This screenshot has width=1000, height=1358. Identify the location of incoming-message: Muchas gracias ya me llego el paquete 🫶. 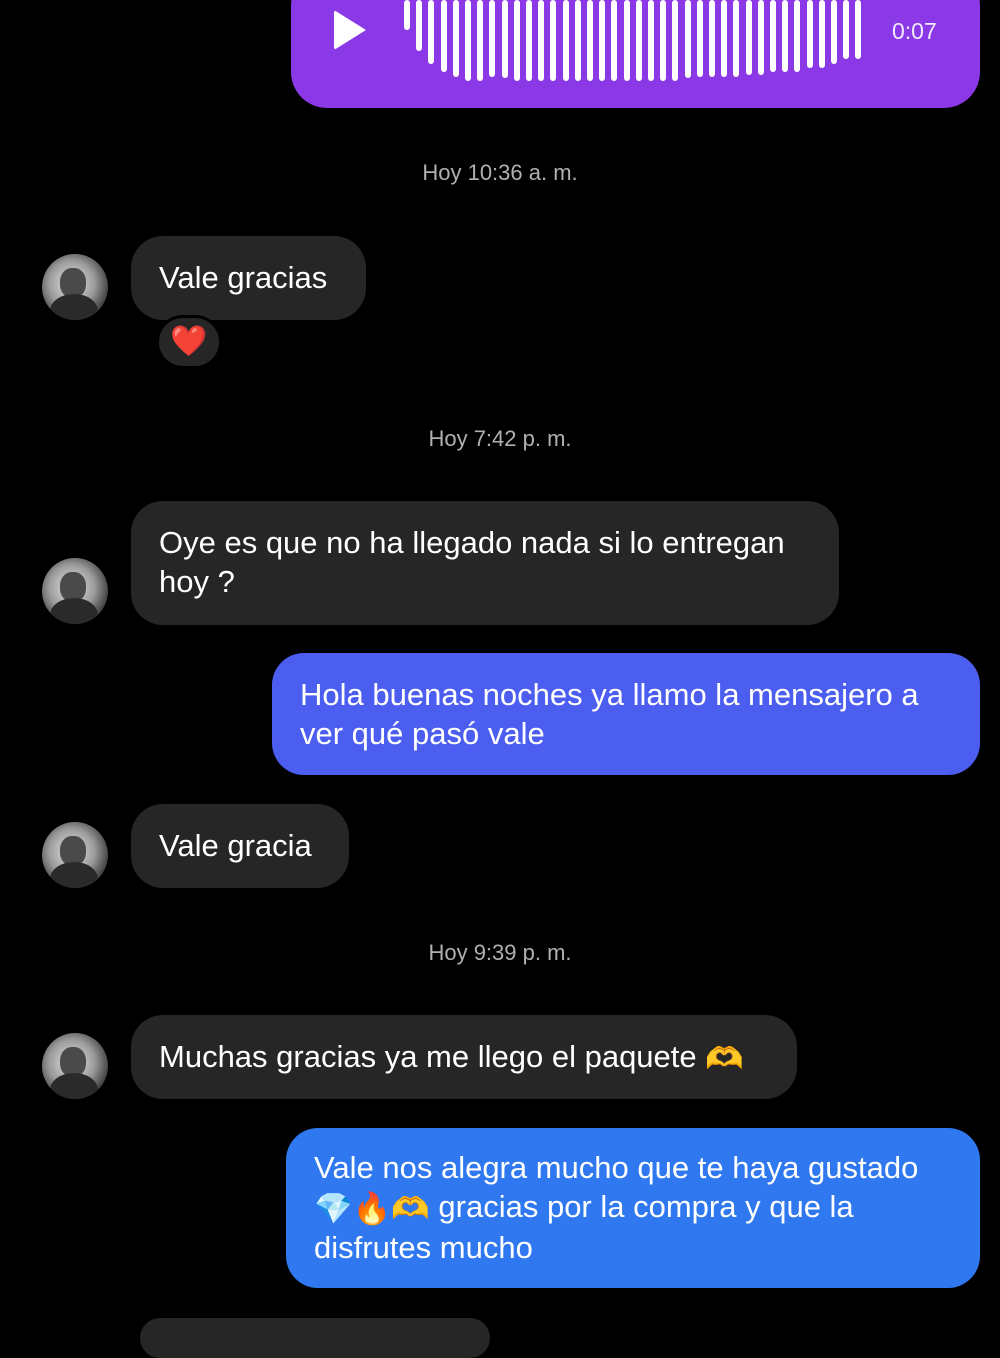
(464, 1057).